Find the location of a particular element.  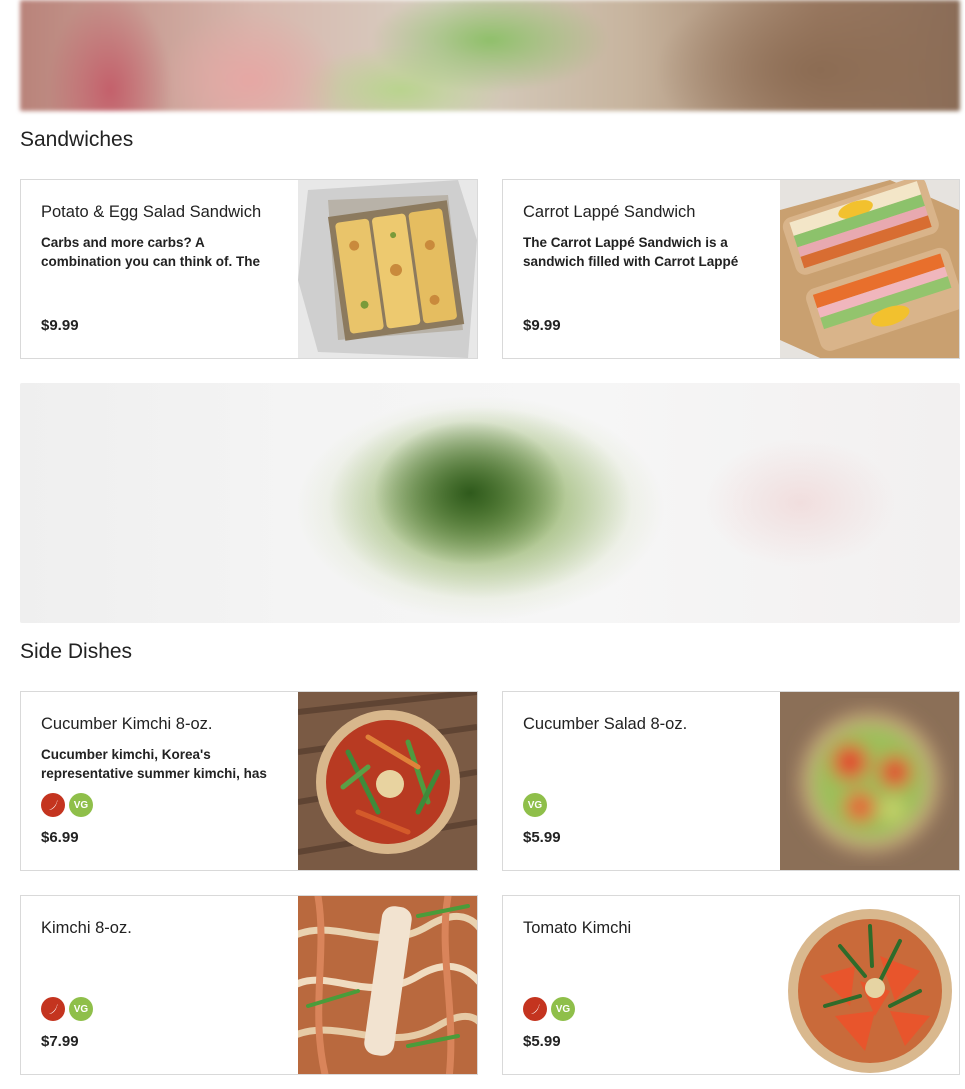

item-price: $6.99 is located at coordinates (60, 837).